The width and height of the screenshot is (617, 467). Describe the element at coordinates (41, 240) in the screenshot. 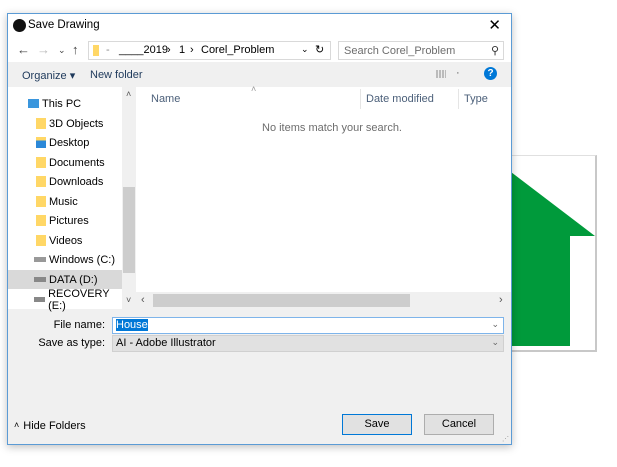

I see `videos-folder-icon` at that location.